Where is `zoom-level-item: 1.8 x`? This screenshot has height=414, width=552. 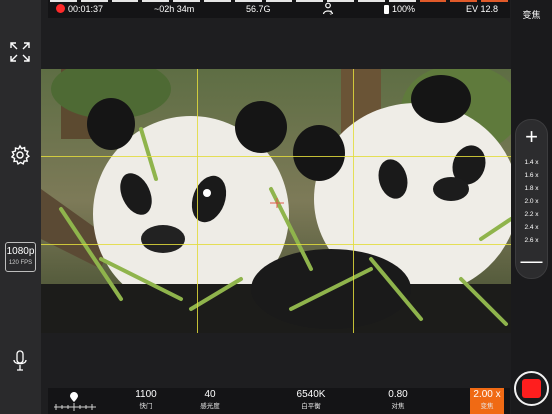
zoom-level-item: 1.8 x is located at coordinates (531, 188).